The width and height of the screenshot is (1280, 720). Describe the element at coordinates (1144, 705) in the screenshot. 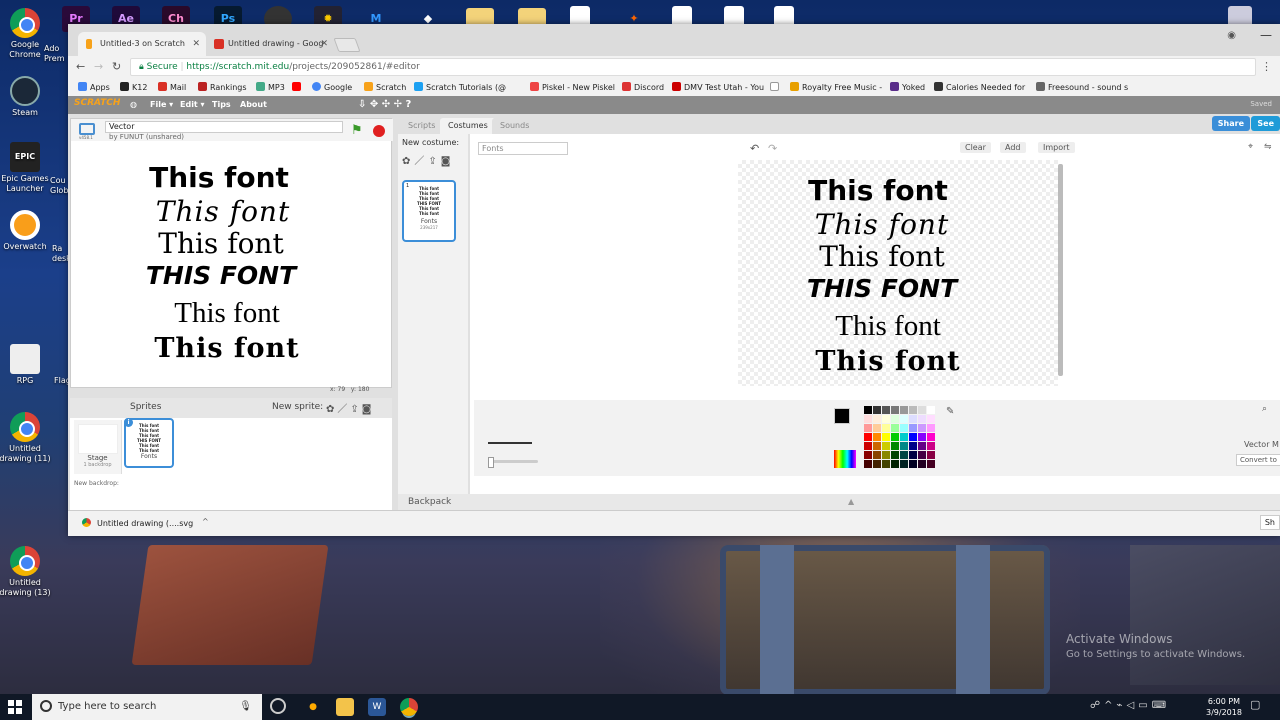

I see `battery-icon: ▭` at that location.